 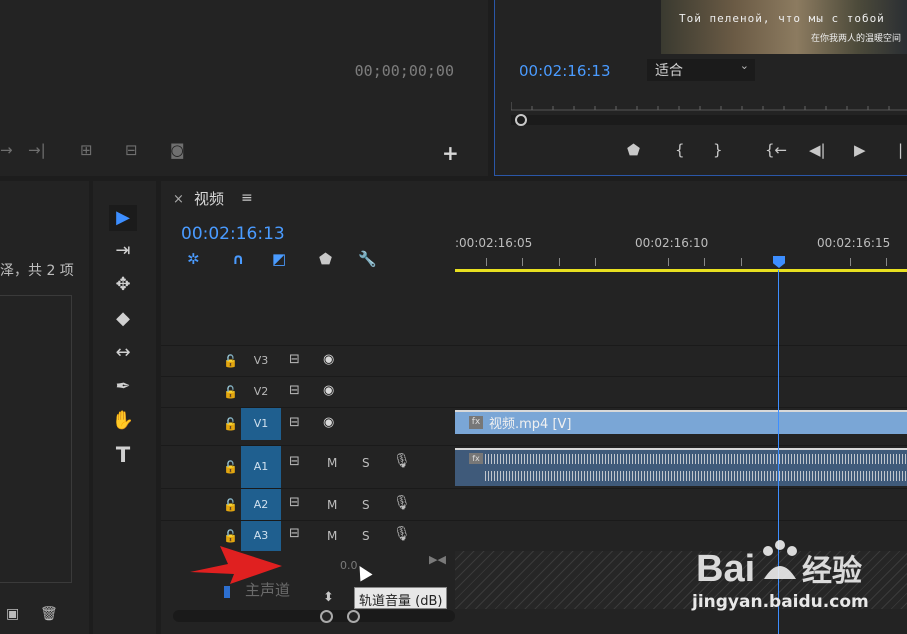 I want to click on mark-in-icon: {, so click(x=680, y=150).